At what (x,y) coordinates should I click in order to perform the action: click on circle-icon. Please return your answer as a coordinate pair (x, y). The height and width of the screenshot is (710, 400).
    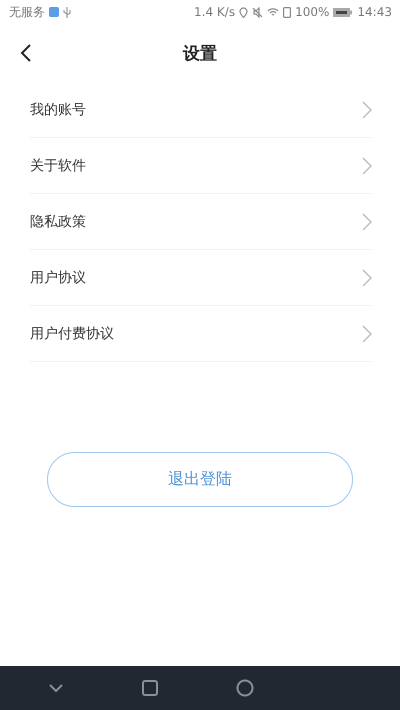
    Looking at the image, I should click on (245, 688).